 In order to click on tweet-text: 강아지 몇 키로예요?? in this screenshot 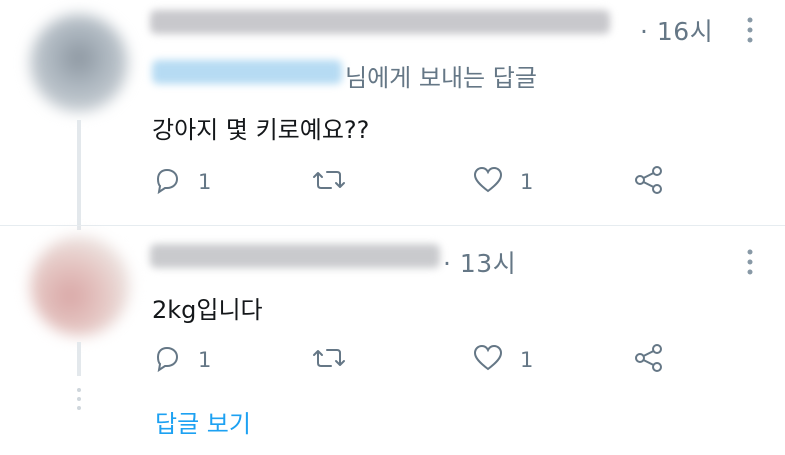, I will do `click(261, 130)`.